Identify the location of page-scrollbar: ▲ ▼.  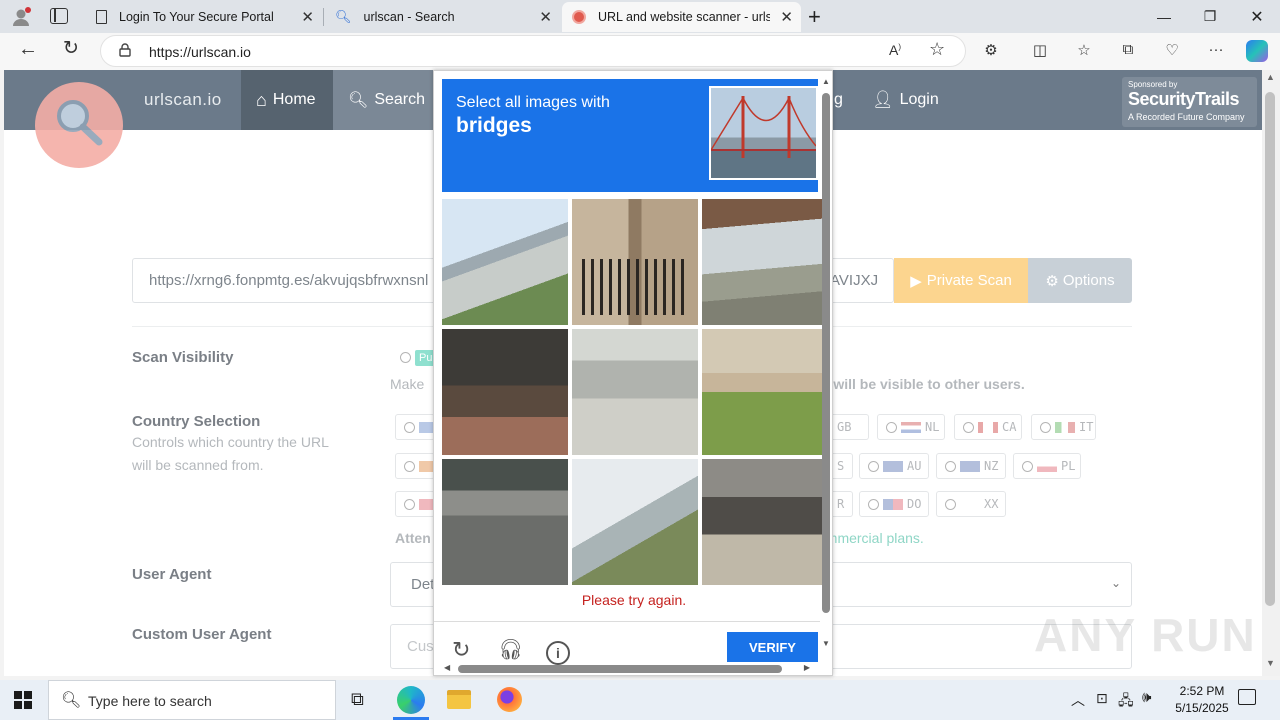
(1271, 373).